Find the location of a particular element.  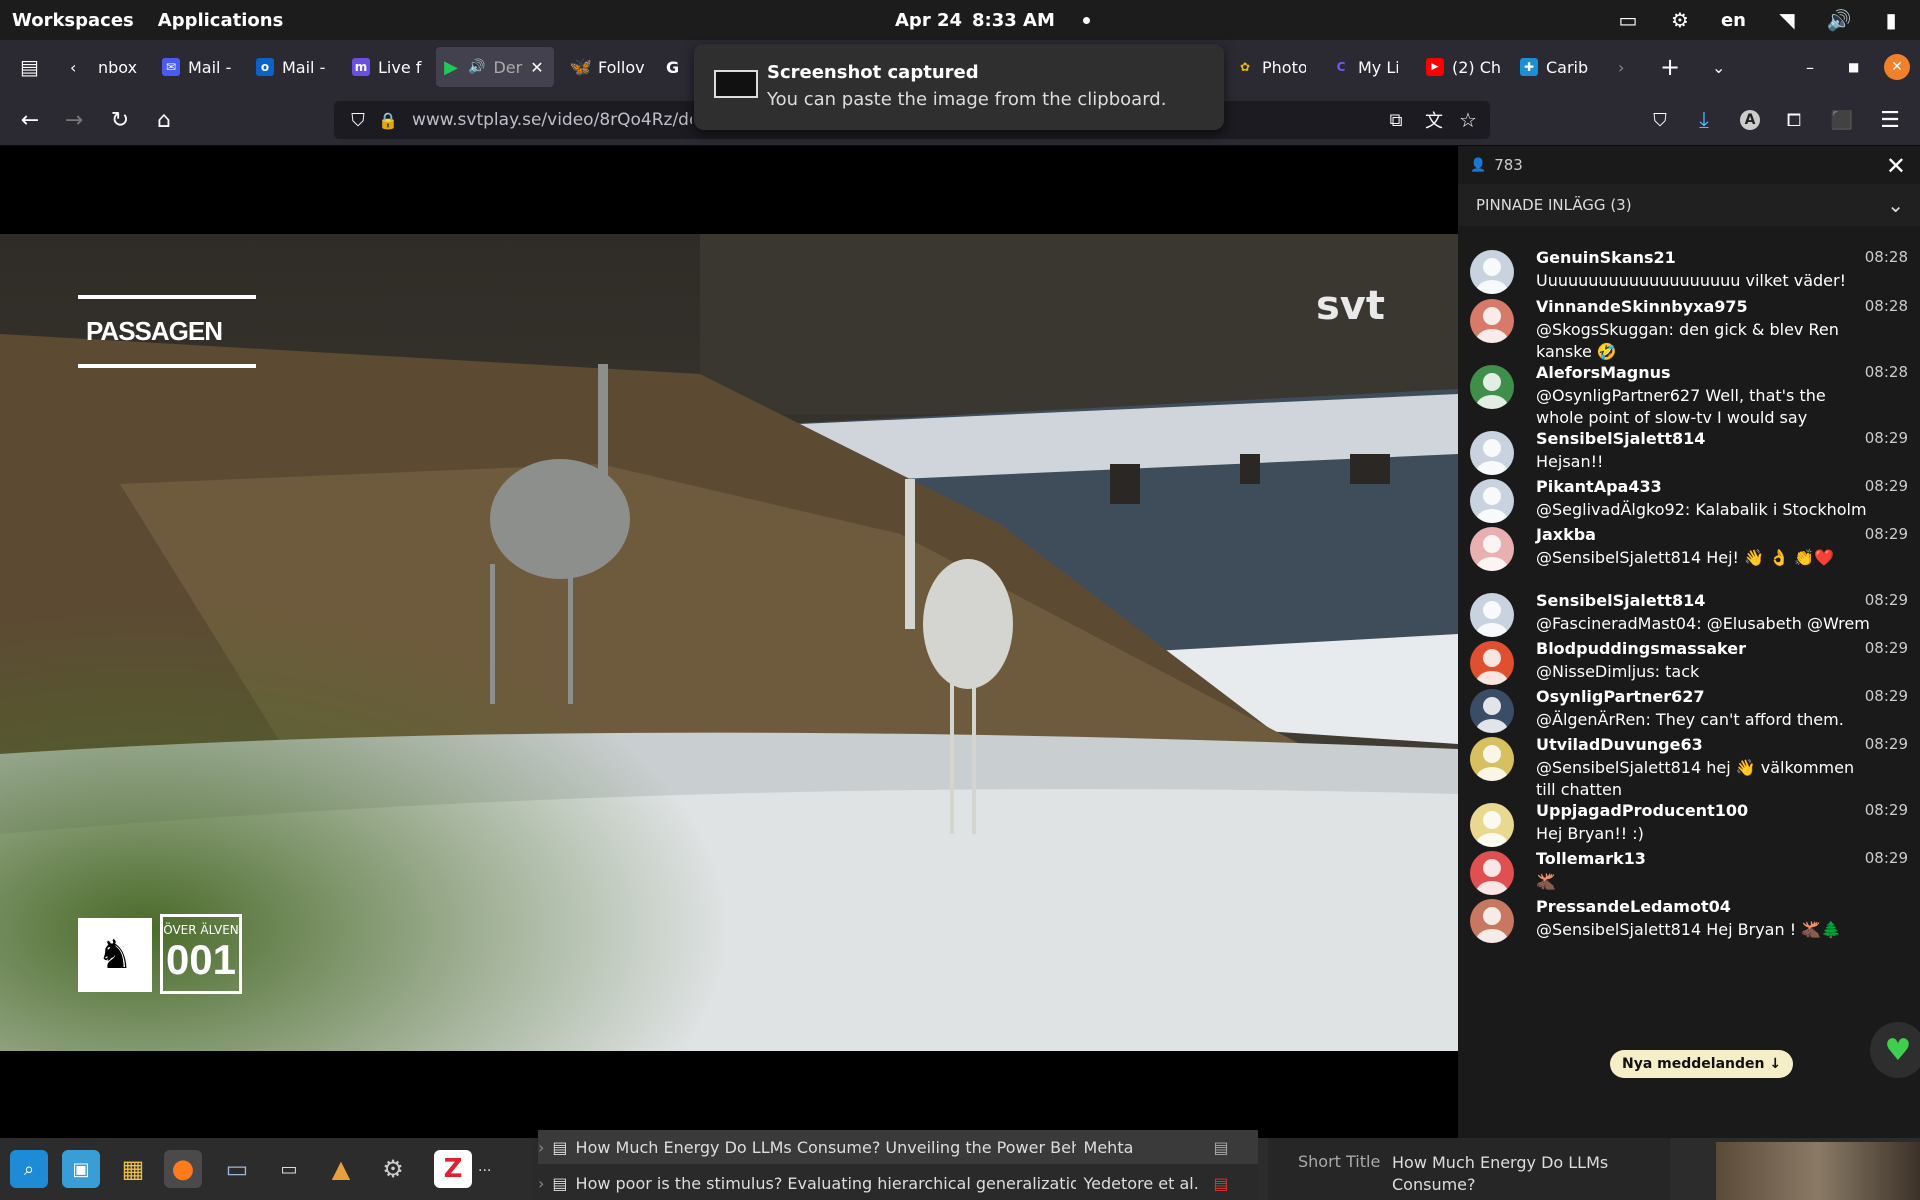

tab-mail-1: ✉ Mail - is located at coordinates (200, 67).